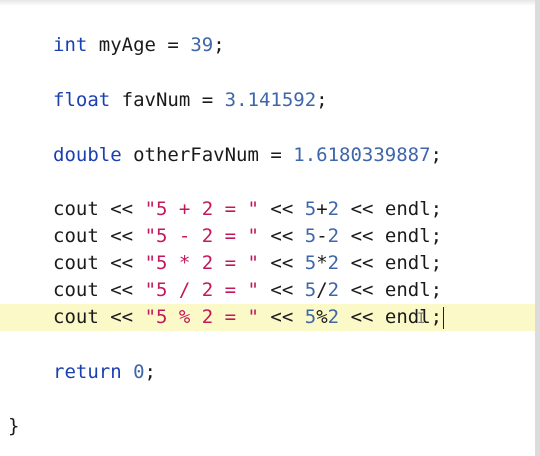  I want to click on ibeam-cursor-icon: I, so click(421, 319).